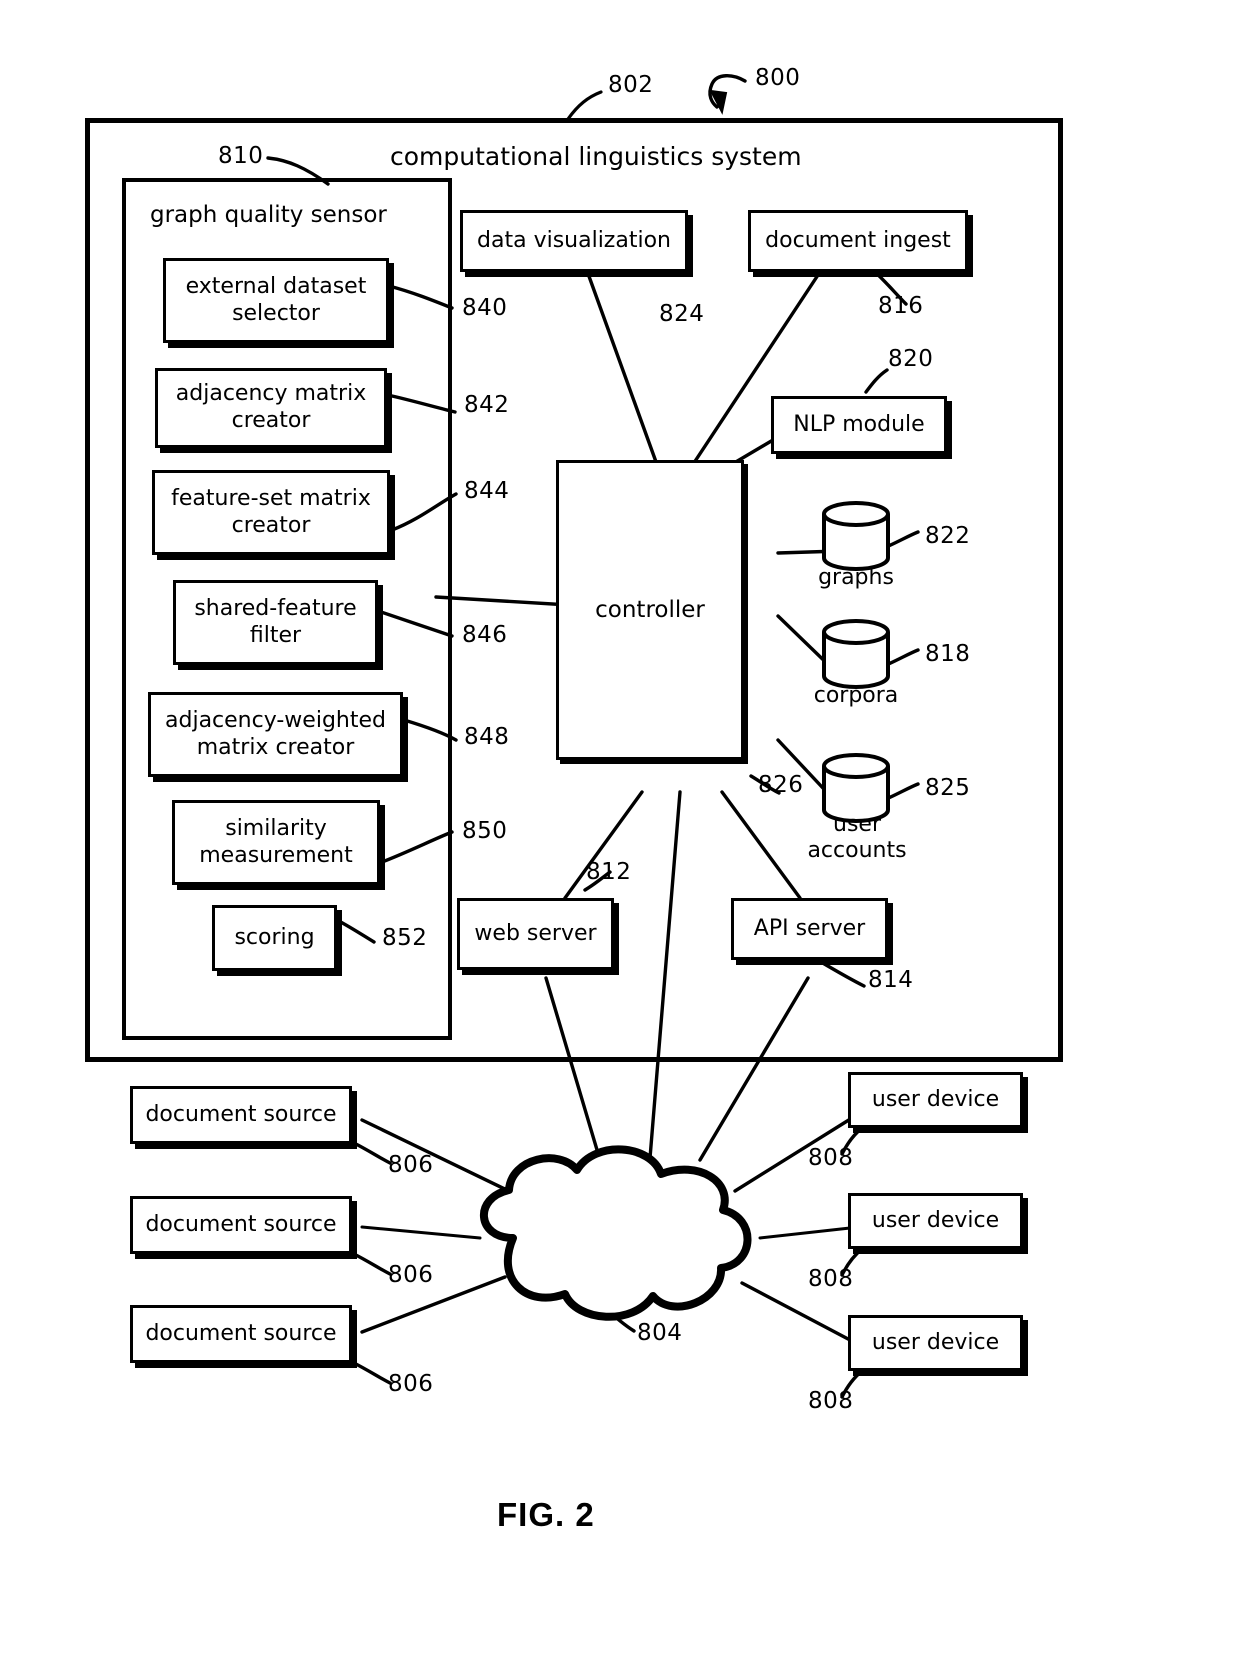  I want to click on refnum-810: 810, so click(241, 156).